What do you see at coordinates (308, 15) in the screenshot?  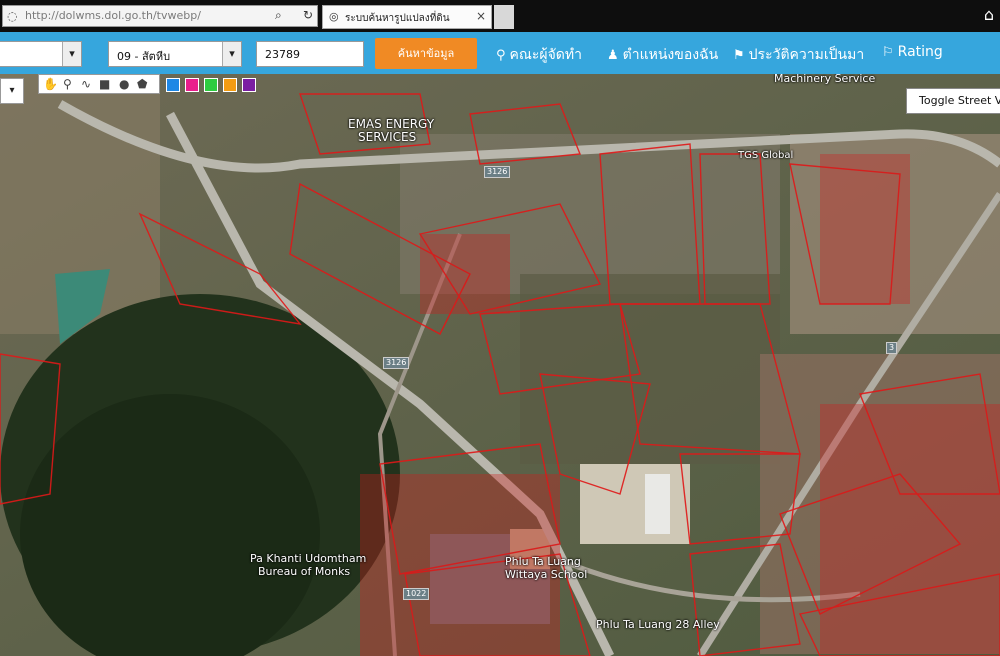 I see `refresh-icon: ↻` at bounding box center [308, 15].